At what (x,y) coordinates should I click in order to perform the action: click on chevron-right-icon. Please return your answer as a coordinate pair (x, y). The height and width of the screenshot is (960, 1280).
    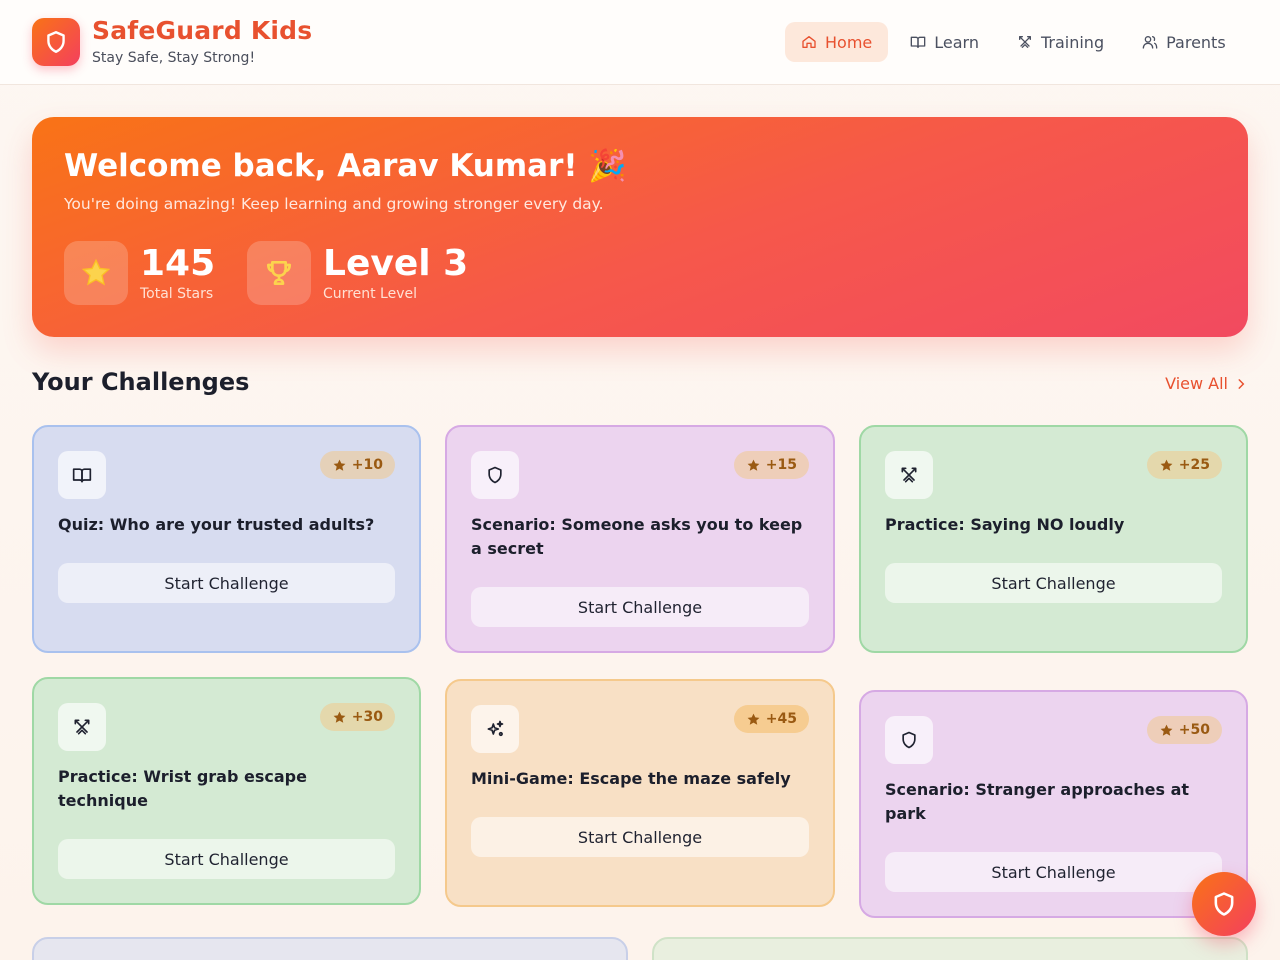
    Looking at the image, I should click on (1241, 383).